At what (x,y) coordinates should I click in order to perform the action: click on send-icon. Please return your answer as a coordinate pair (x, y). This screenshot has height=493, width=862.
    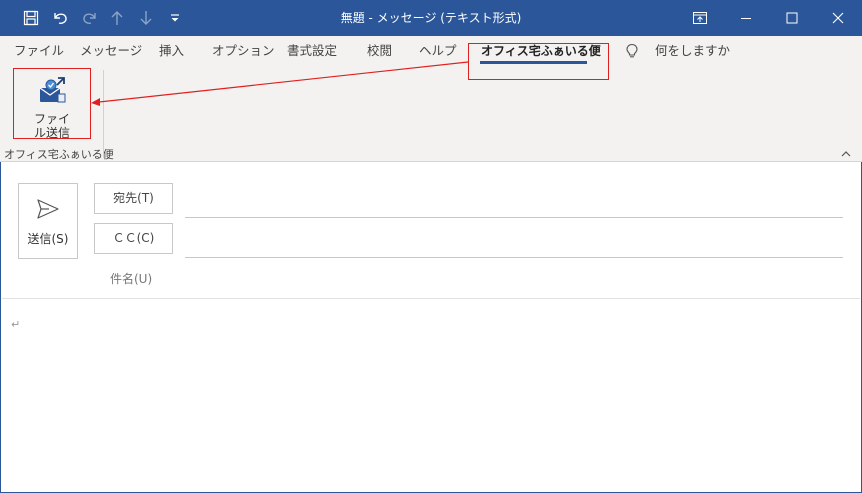
    Looking at the image, I should click on (48, 210).